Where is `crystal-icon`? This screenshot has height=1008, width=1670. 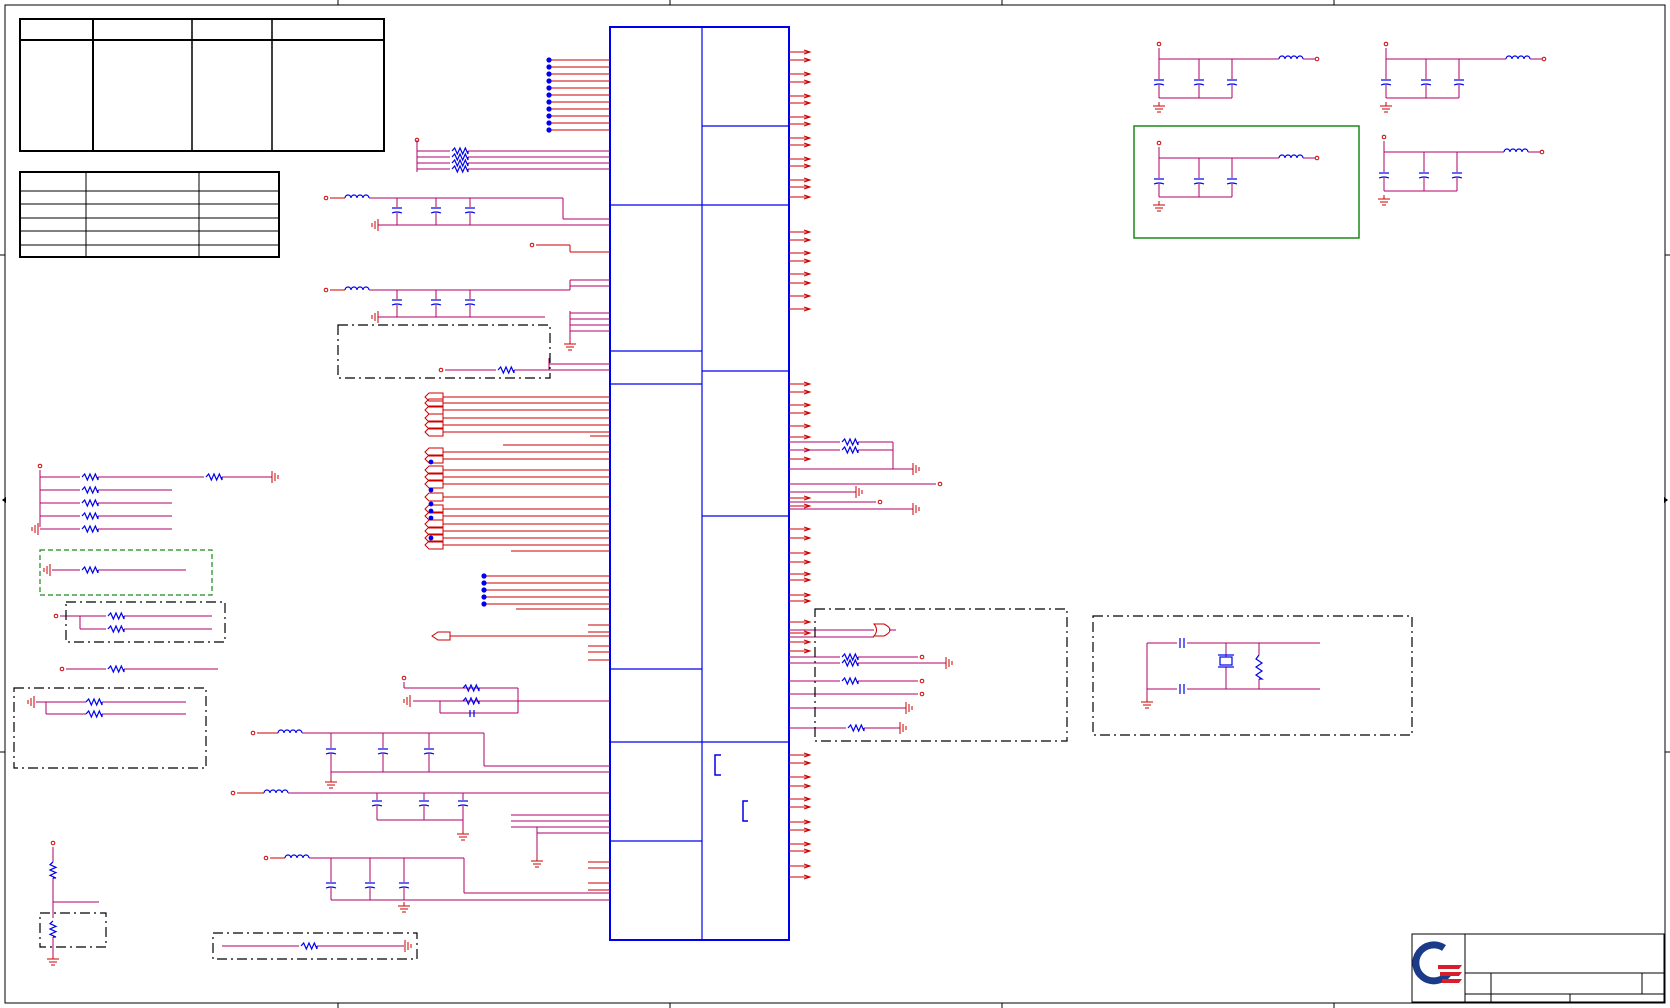 crystal-icon is located at coordinates (1226, 661).